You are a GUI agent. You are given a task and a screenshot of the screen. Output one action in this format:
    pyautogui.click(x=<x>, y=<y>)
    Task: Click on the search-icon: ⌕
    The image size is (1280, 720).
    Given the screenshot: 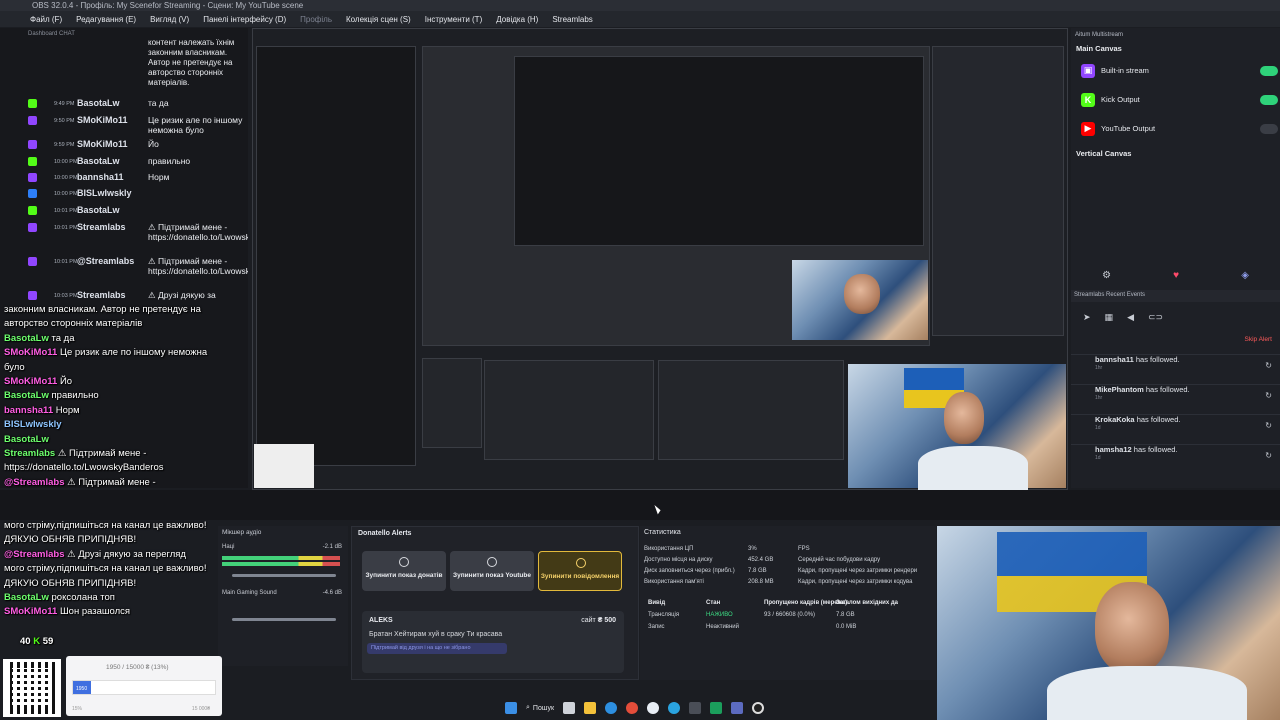 What is the action you would take?
    pyautogui.click(x=528, y=707)
    